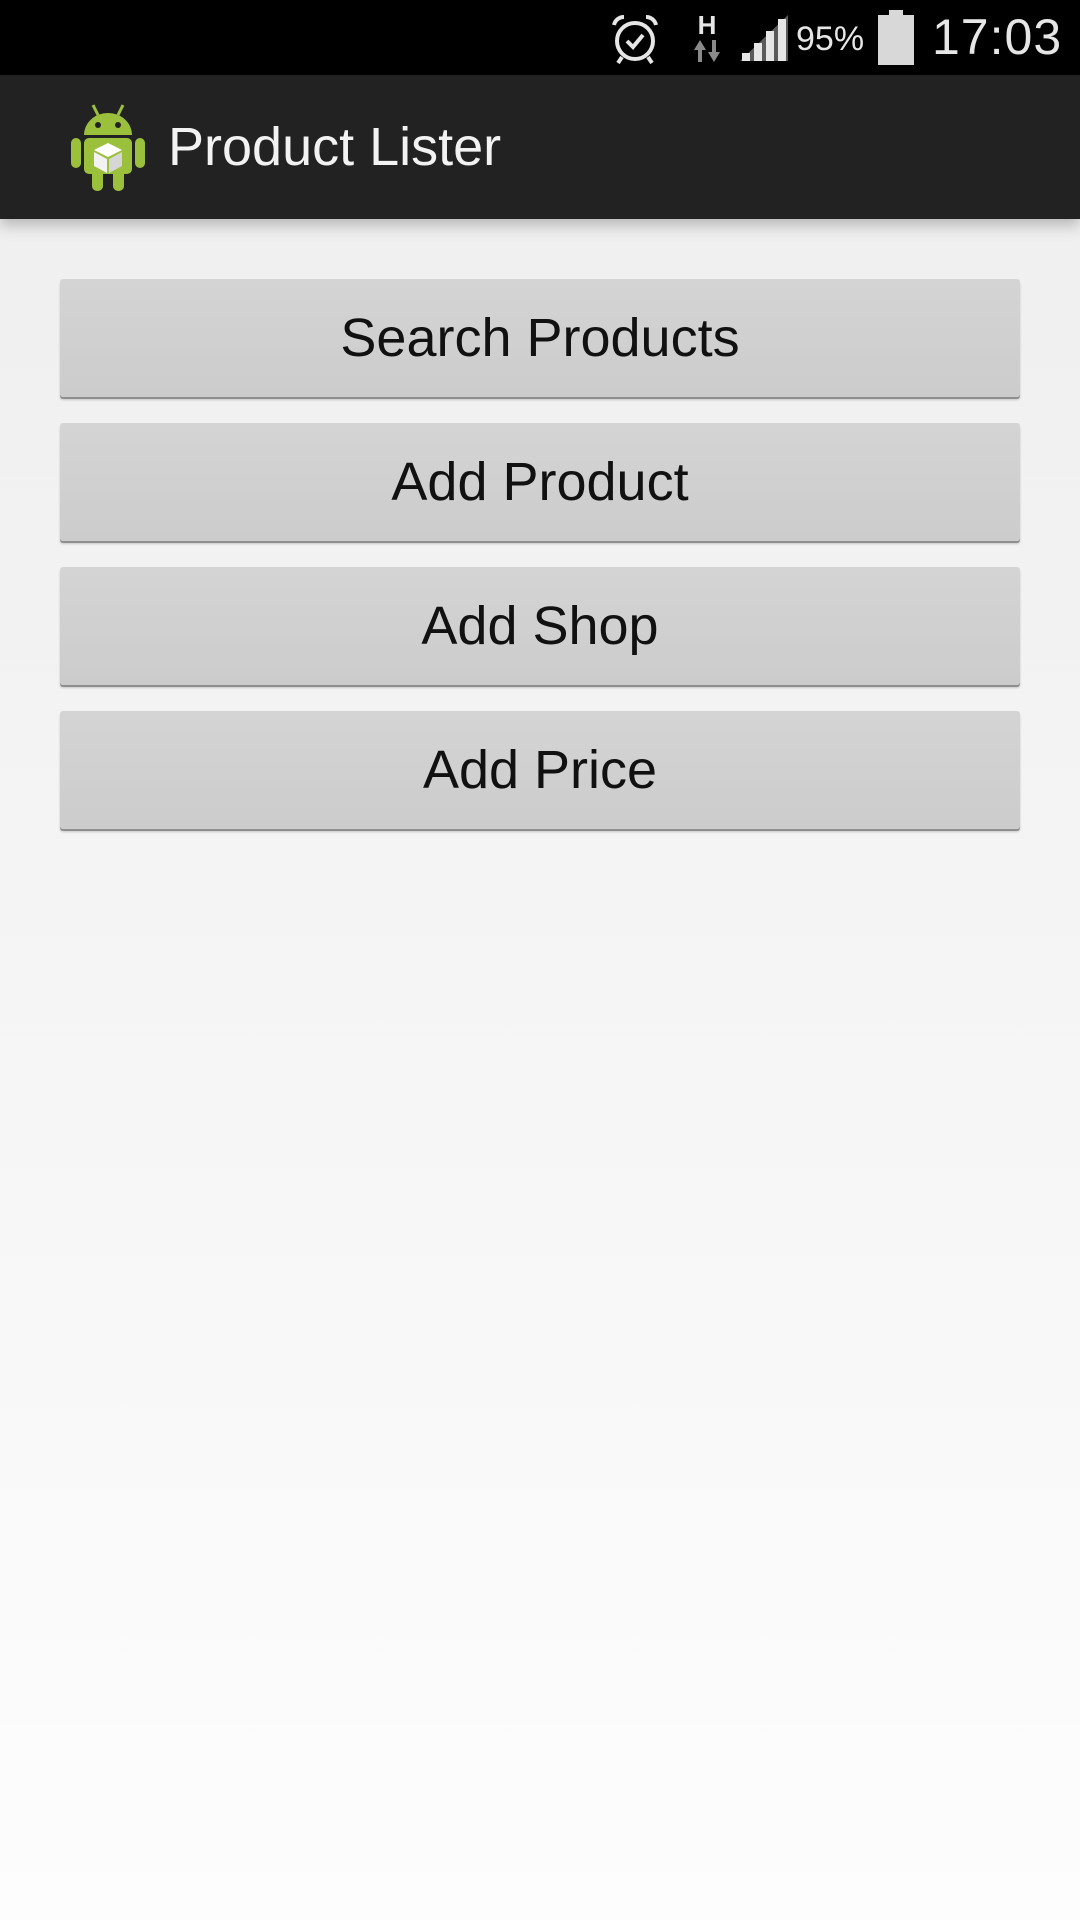 The width and height of the screenshot is (1080, 1920). I want to click on alarm-icon, so click(635, 37).